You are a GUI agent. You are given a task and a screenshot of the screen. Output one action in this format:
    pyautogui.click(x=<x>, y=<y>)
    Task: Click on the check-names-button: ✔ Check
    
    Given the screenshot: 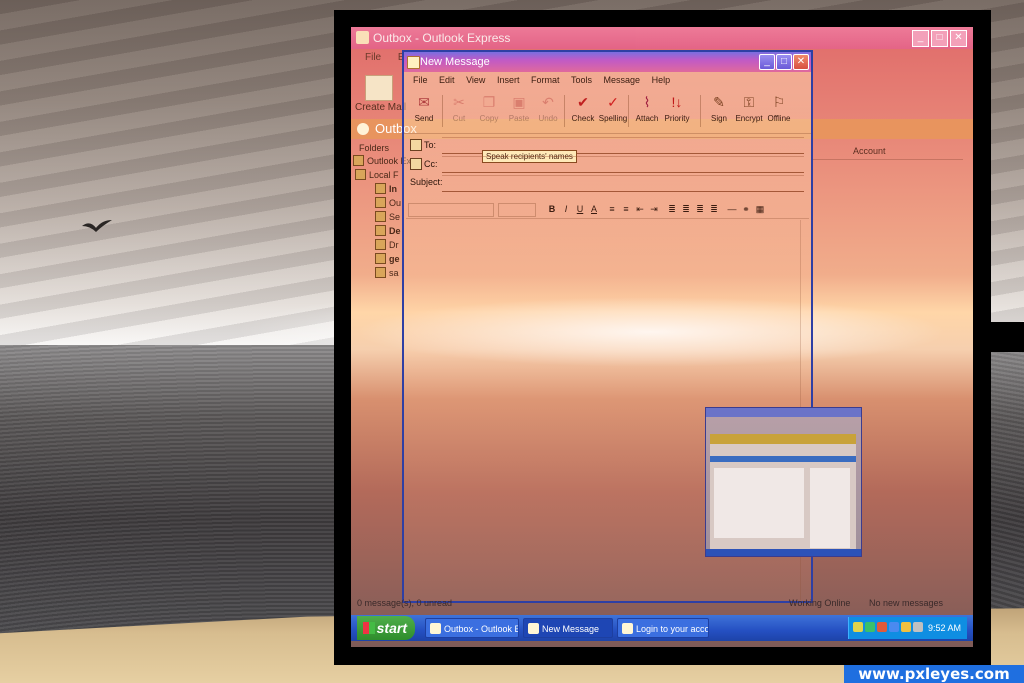 What is the action you would take?
    pyautogui.click(x=583, y=112)
    